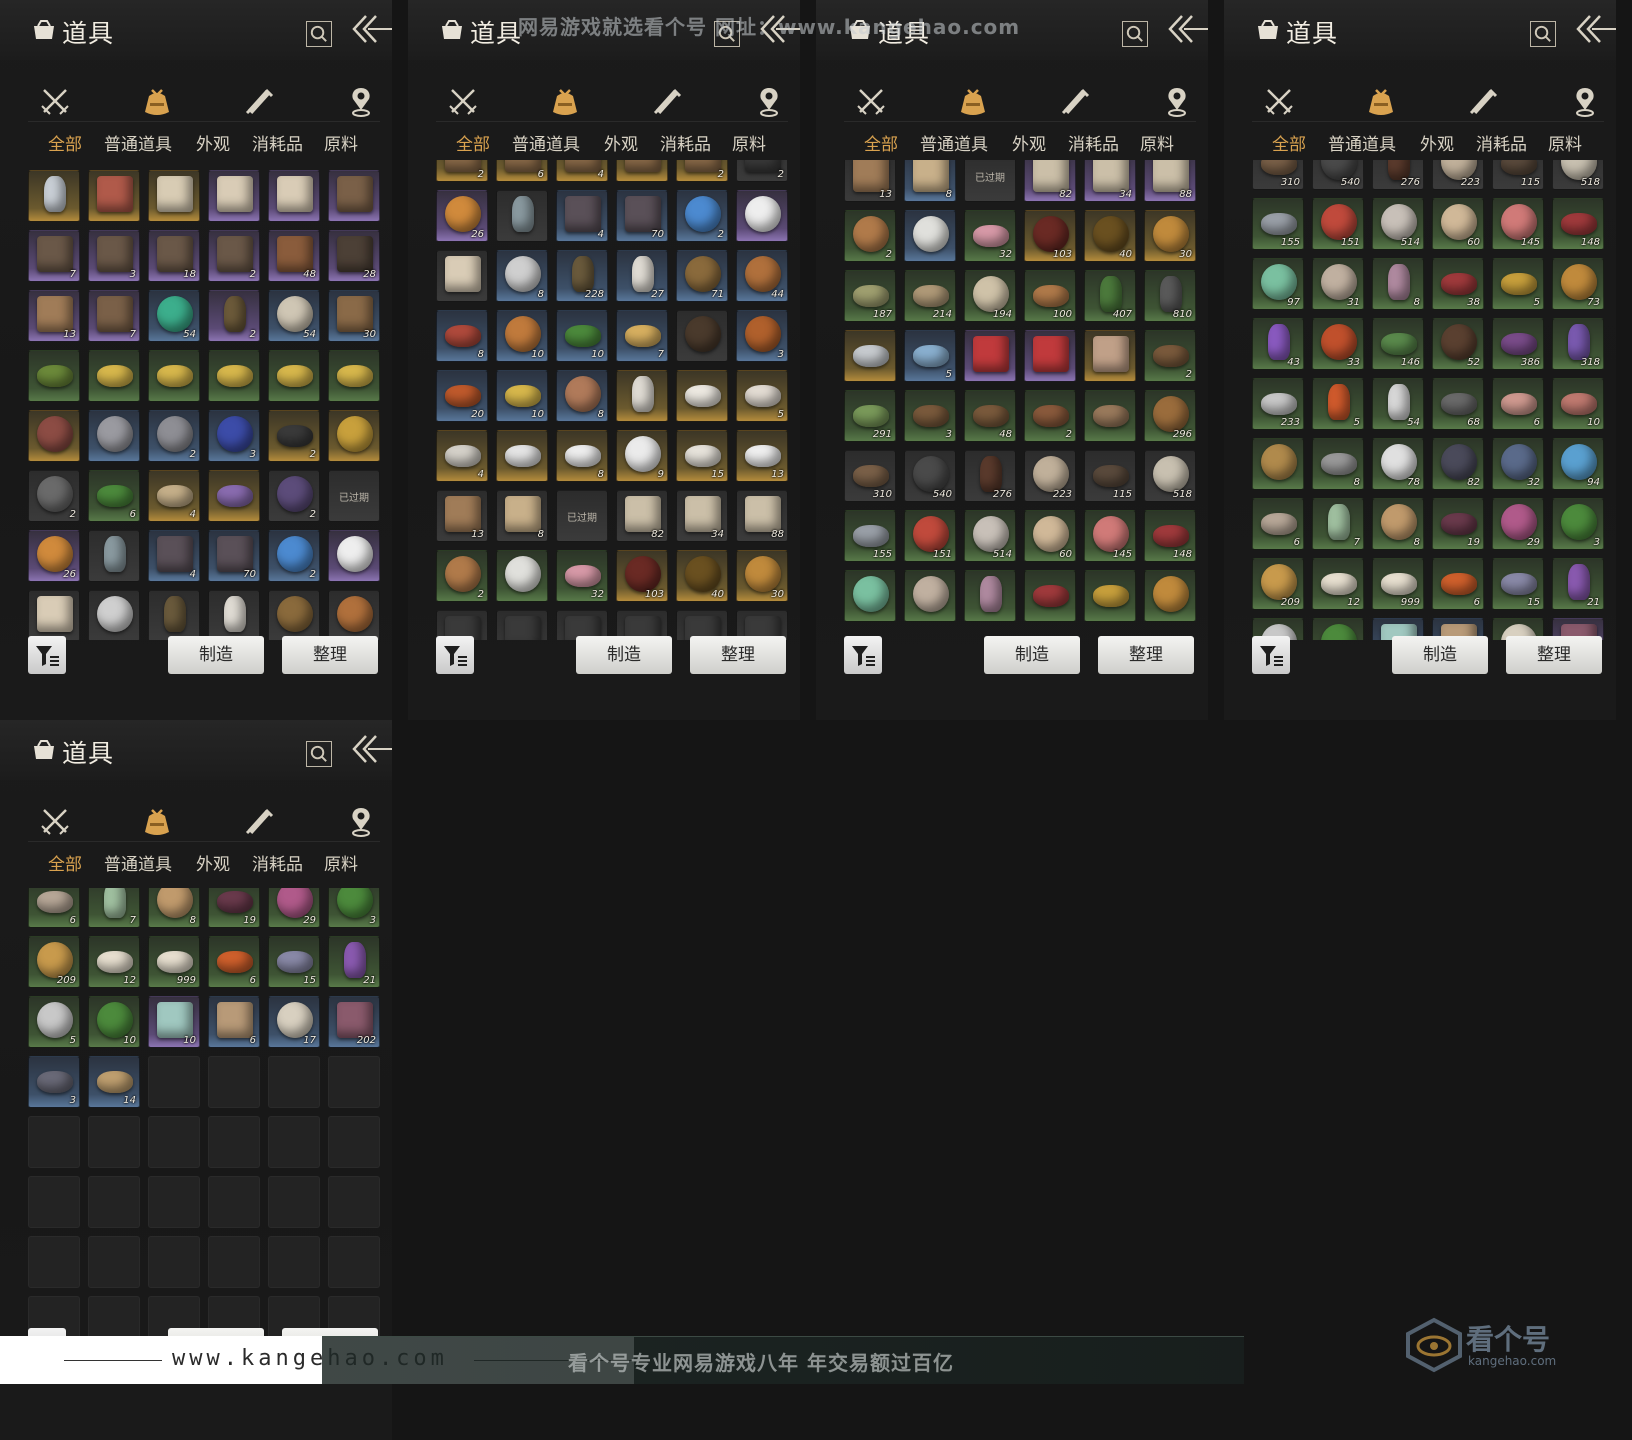  Describe the element at coordinates (213, 142) in the screenshot. I see `tab-appearance: 外观` at that location.